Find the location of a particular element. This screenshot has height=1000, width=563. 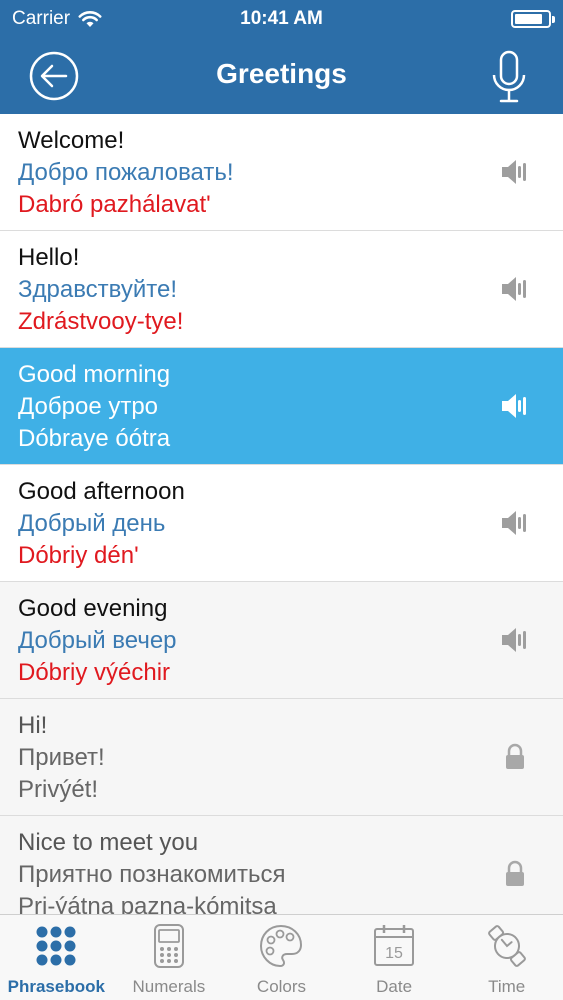

tab-date: 15 Date is located at coordinates (394, 957).